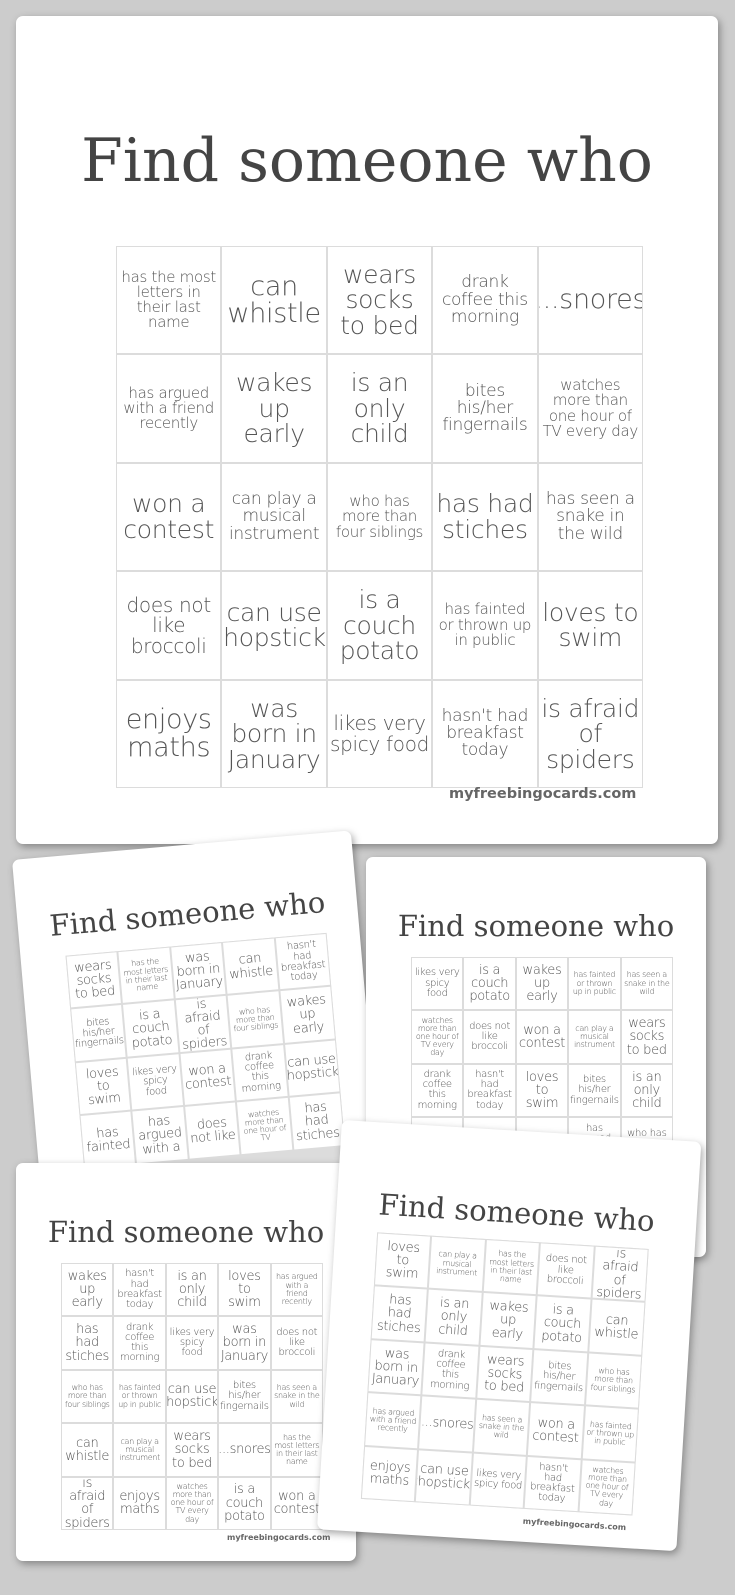 The image size is (735, 1595). What do you see at coordinates (212, 1130) in the screenshot?
I see `bingo-cell: does not like` at bounding box center [212, 1130].